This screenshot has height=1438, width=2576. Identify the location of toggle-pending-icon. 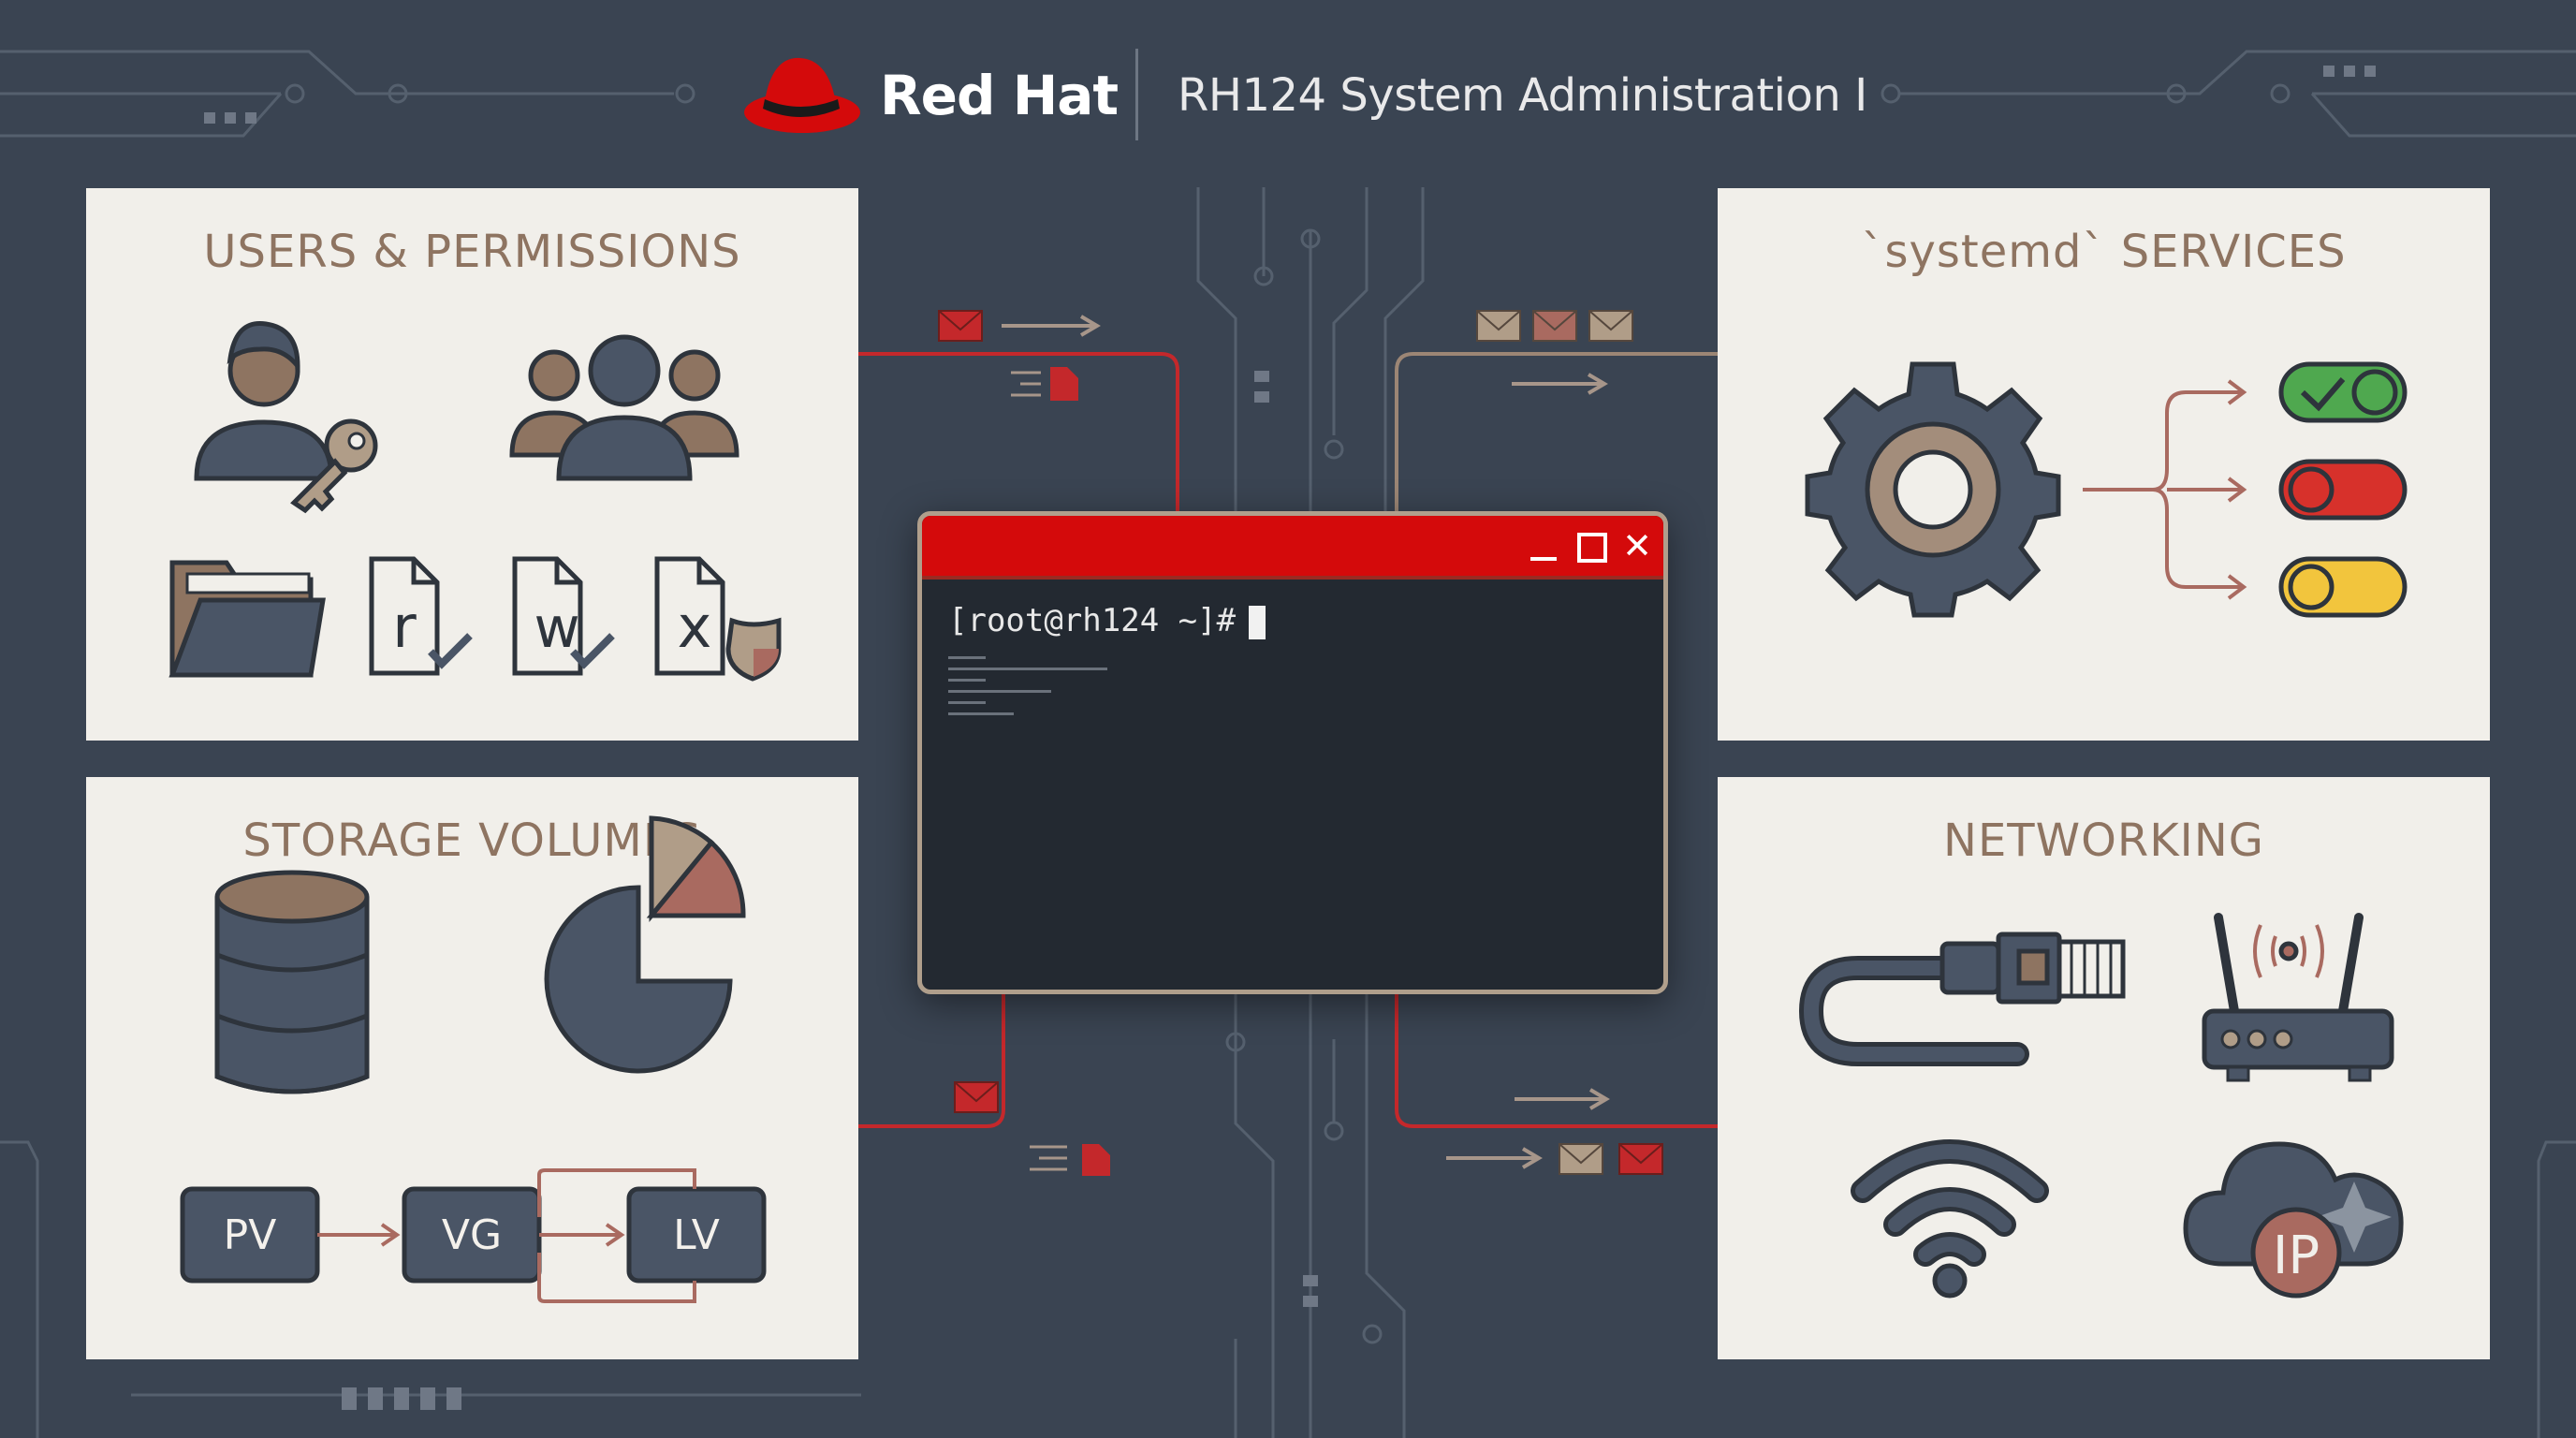
(2343, 587).